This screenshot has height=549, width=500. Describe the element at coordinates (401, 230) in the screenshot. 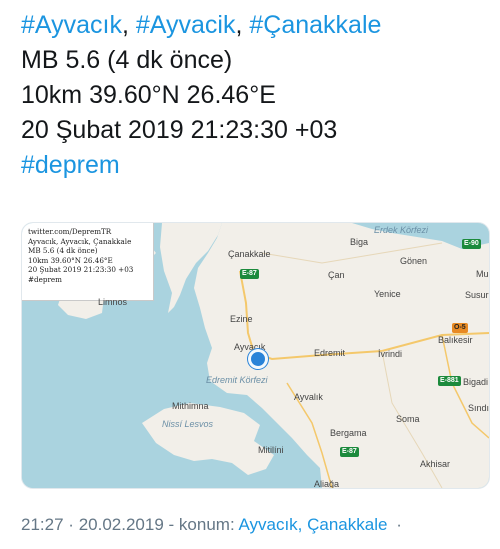

I see `map-label-erdek: Erdek Körfezi` at that location.